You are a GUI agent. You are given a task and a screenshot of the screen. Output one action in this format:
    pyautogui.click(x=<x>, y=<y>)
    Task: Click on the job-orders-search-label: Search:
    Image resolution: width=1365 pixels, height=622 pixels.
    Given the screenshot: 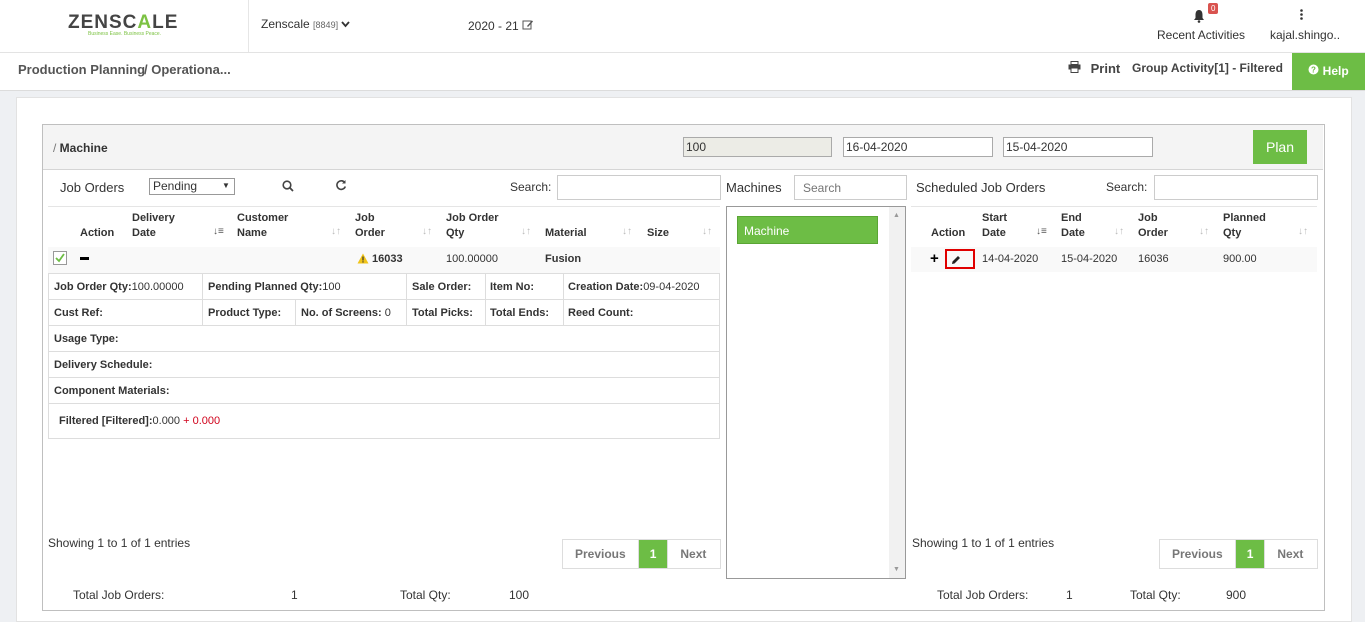 What is the action you would take?
    pyautogui.click(x=531, y=187)
    